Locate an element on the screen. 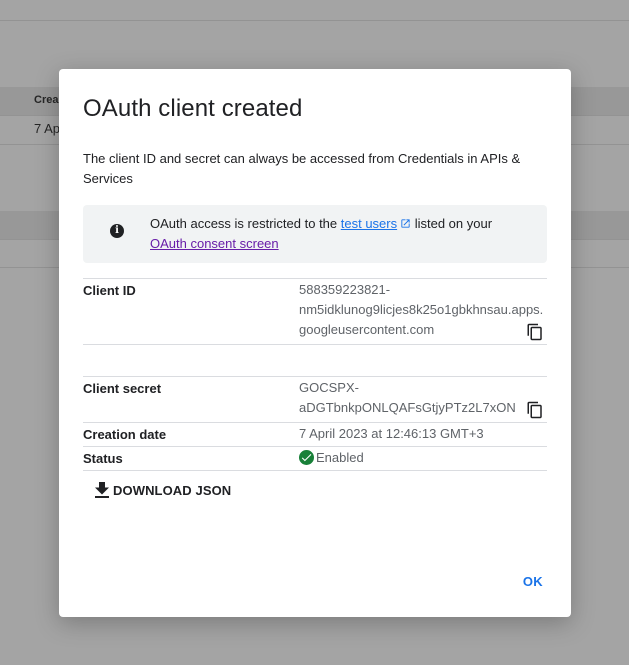 The width and height of the screenshot is (629, 665). test-users-link-label: test users is located at coordinates (369, 223).